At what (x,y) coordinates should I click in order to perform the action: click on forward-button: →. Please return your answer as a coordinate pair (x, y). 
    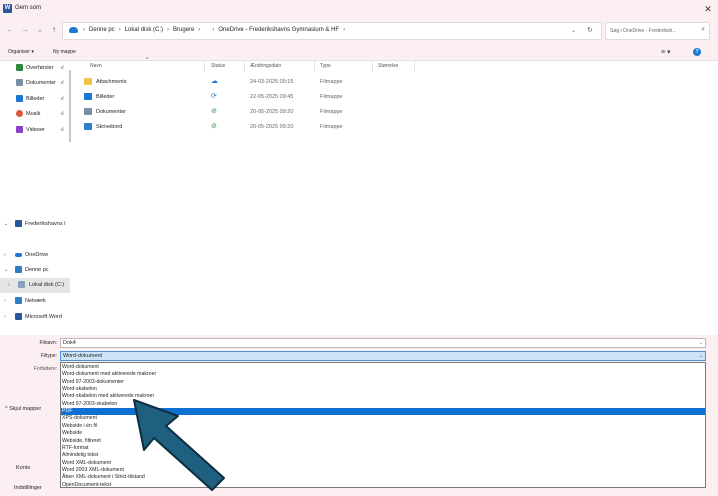
    Looking at the image, I should click on (25, 30).